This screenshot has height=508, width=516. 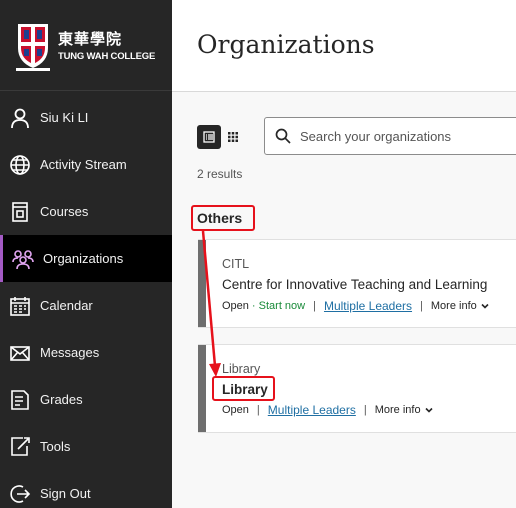 I want to click on sidebar-item-label: Organizations, so click(x=83, y=258).